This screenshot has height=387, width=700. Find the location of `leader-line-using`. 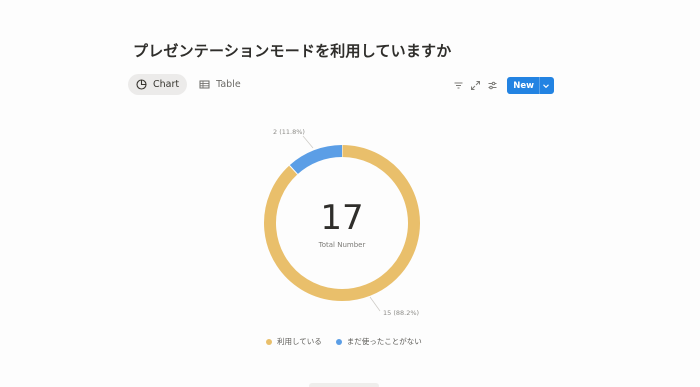

leader-line-using is located at coordinates (375, 304).